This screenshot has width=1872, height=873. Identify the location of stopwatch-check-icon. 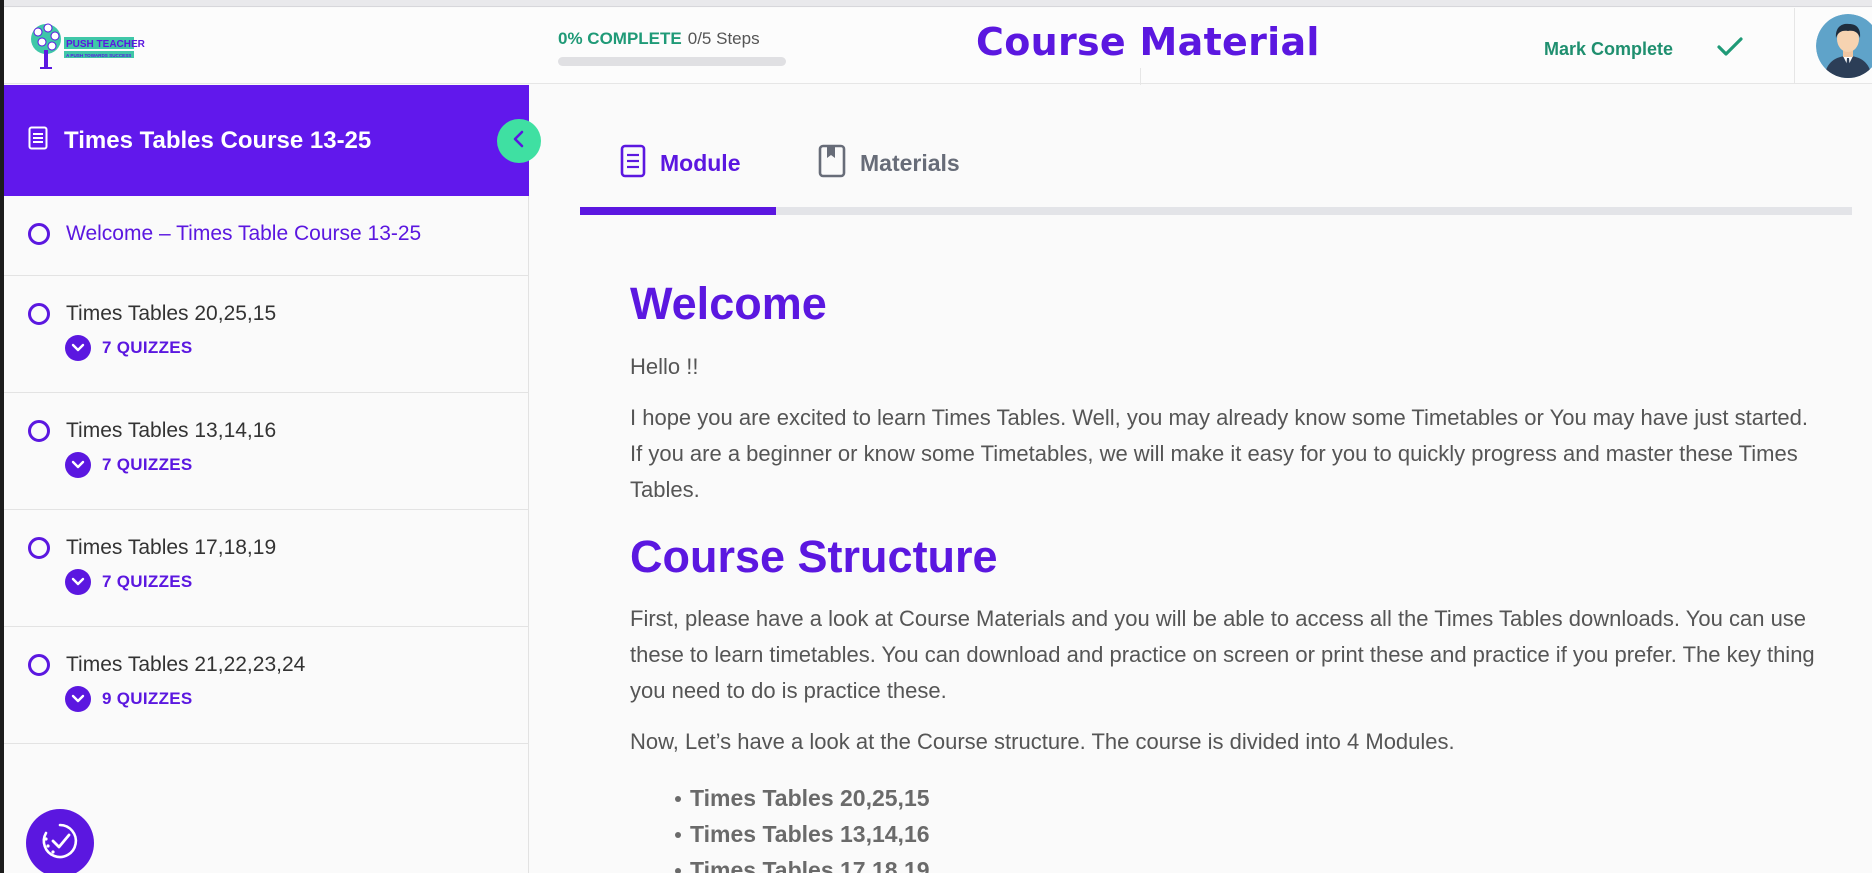
(60, 843).